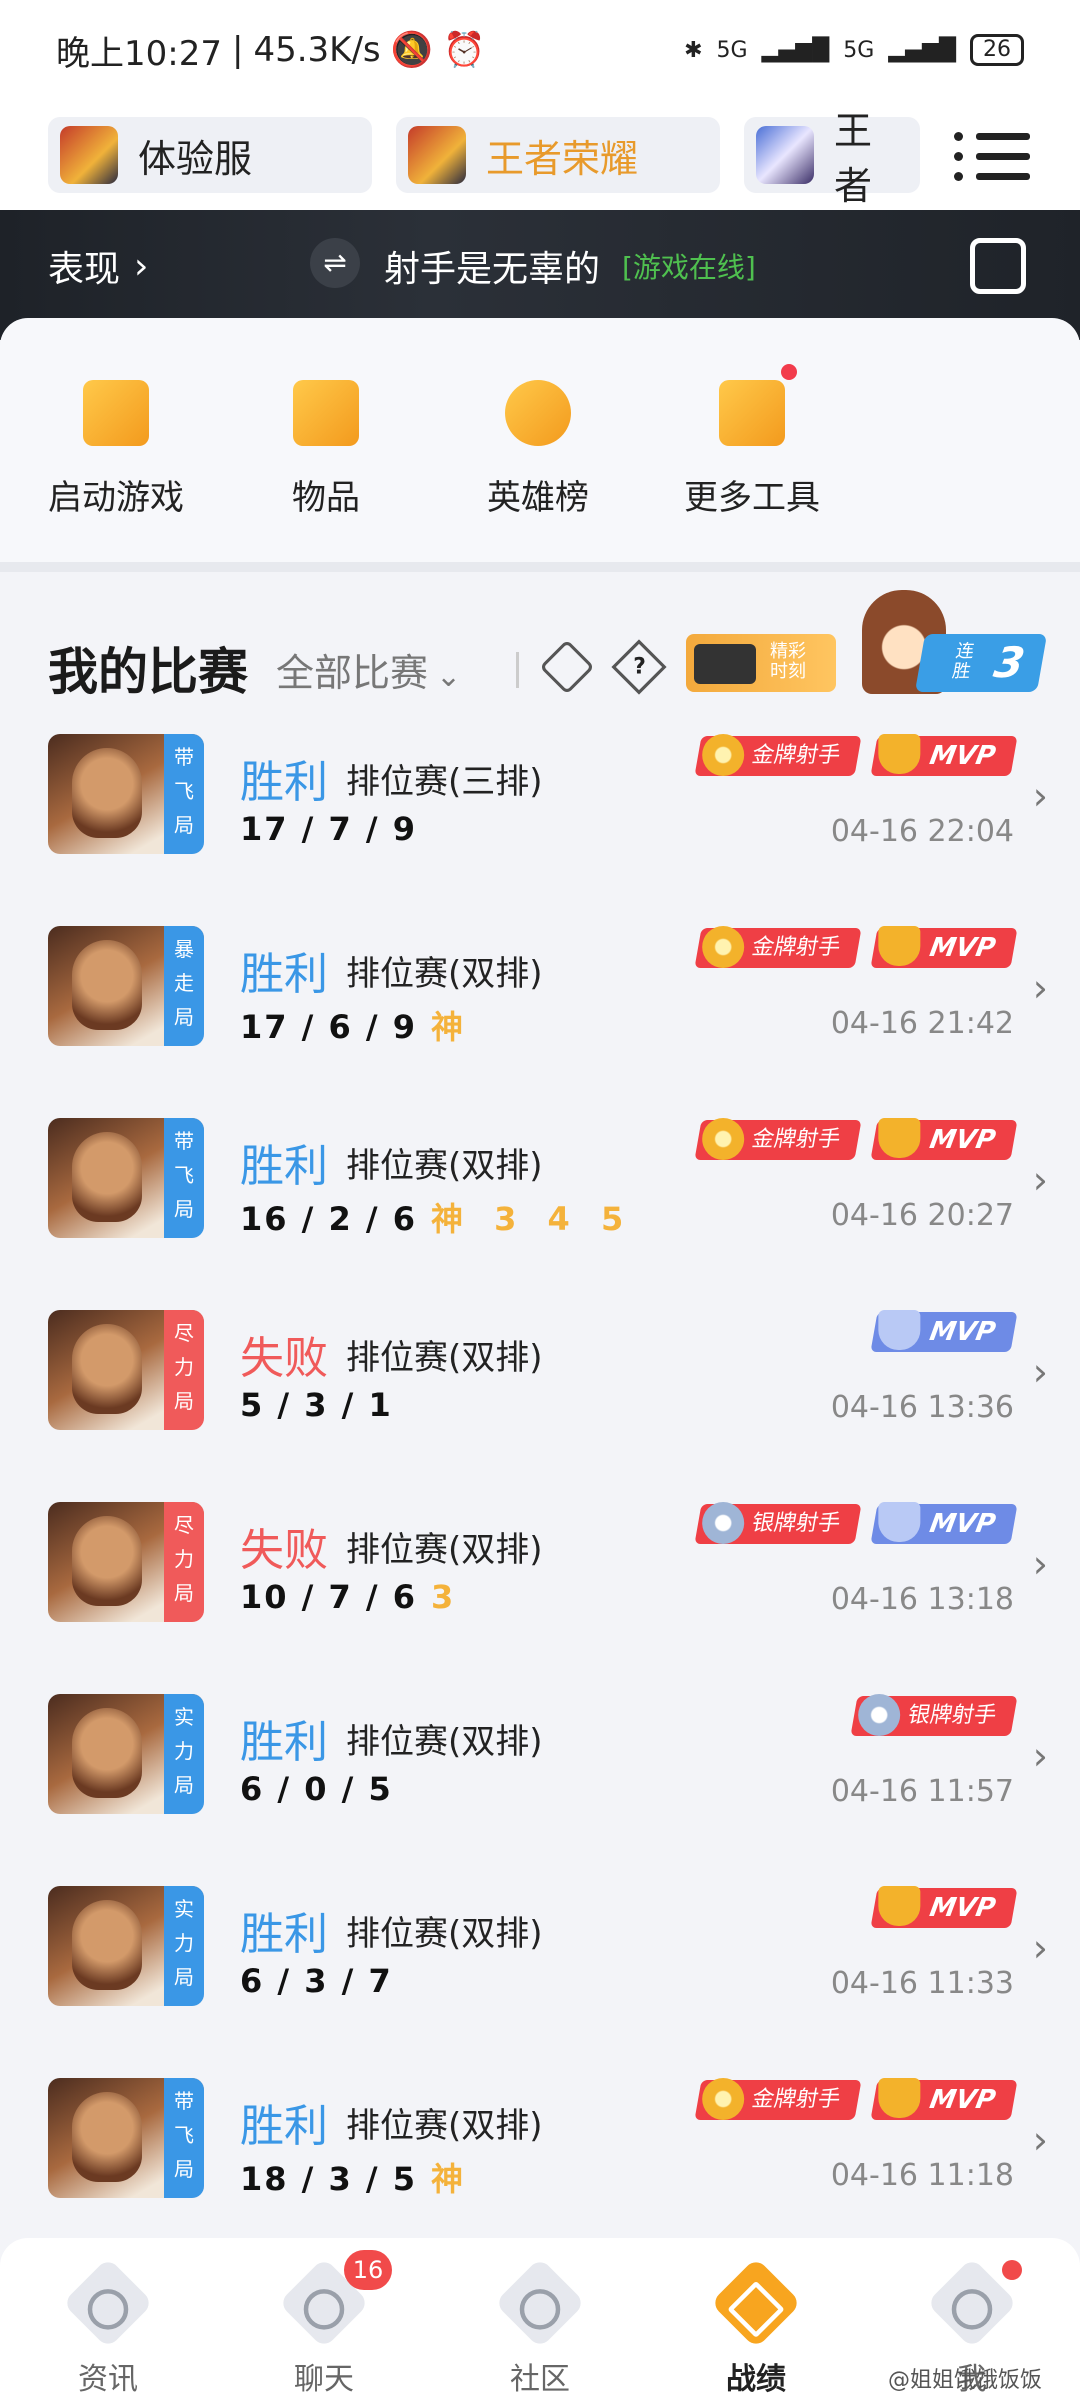 The image size is (1080, 2400). Describe the element at coordinates (184, 1754) in the screenshot. I see `performance-tag: 实力局` at that location.